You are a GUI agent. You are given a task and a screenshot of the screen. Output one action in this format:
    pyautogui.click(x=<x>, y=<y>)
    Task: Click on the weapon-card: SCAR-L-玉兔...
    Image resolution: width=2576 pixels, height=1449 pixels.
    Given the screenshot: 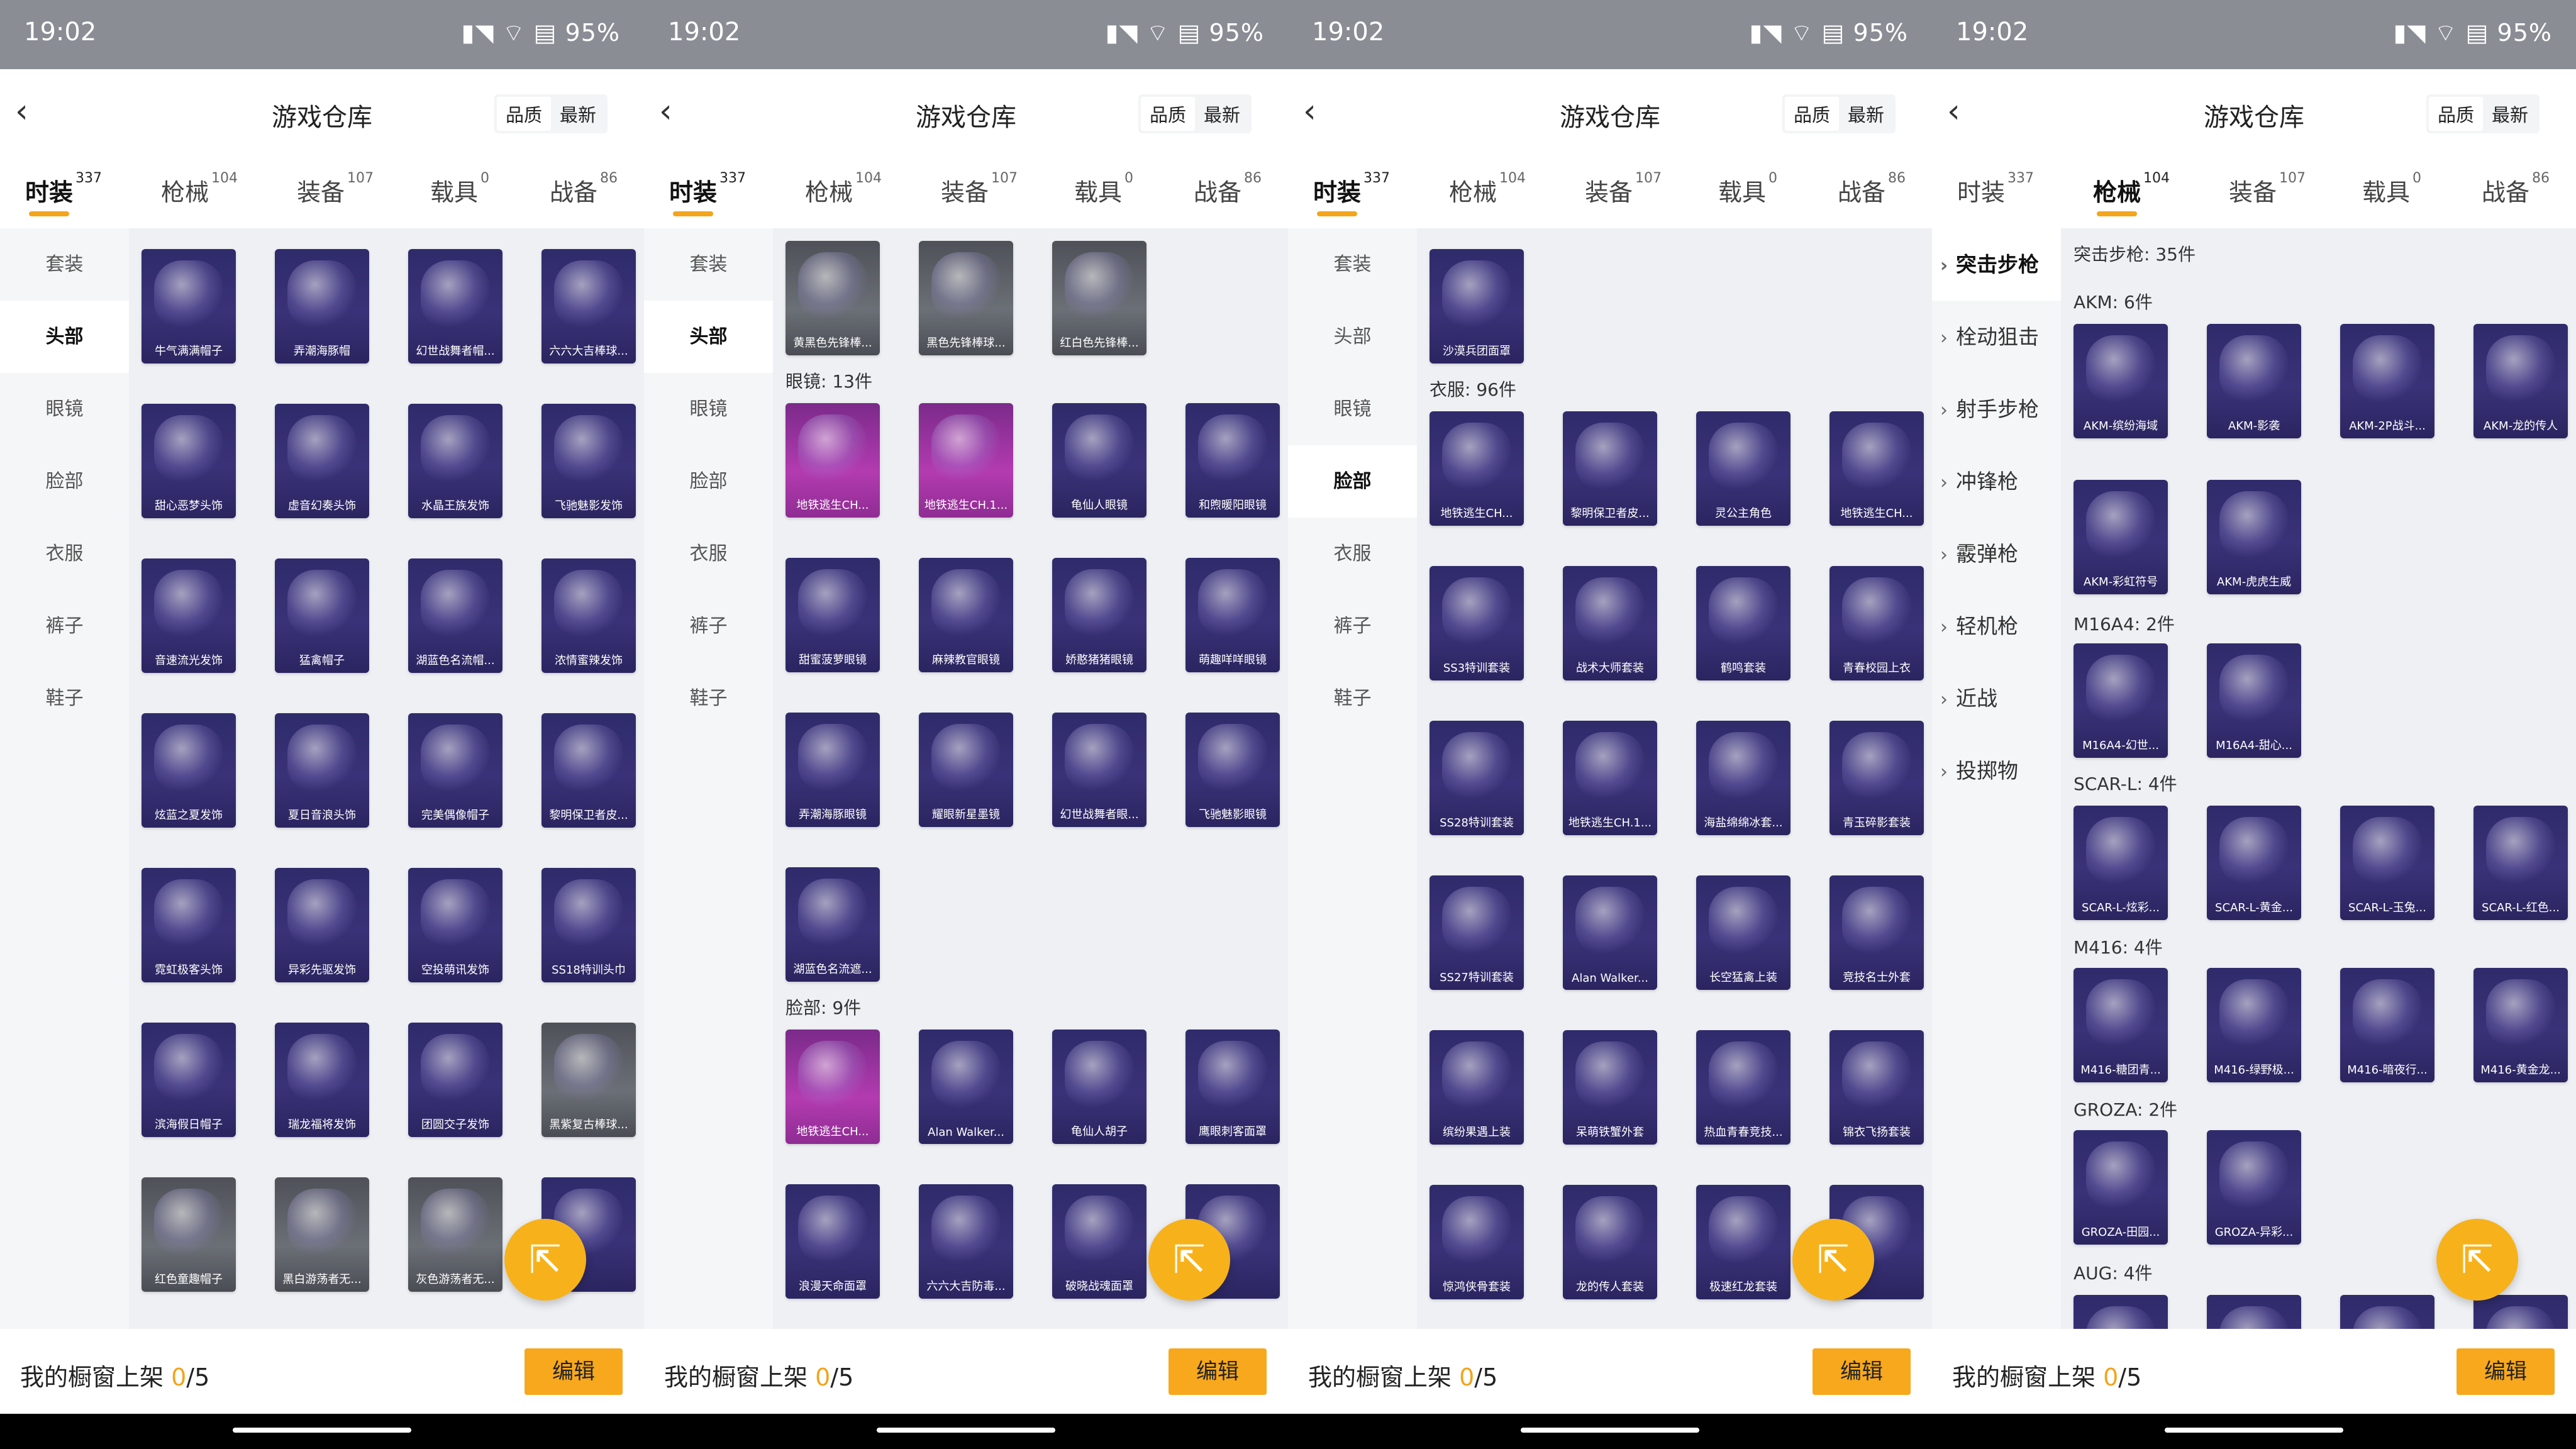 What is the action you would take?
    pyautogui.click(x=2387, y=863)
    